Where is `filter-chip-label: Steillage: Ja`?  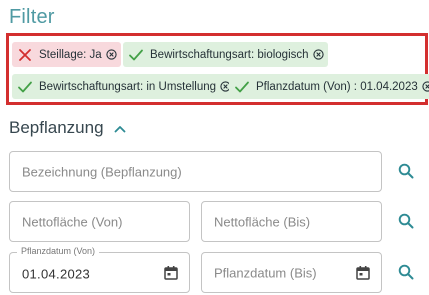
filter-chip-label: Steillage: Ja is located at coordinates (70, 54).